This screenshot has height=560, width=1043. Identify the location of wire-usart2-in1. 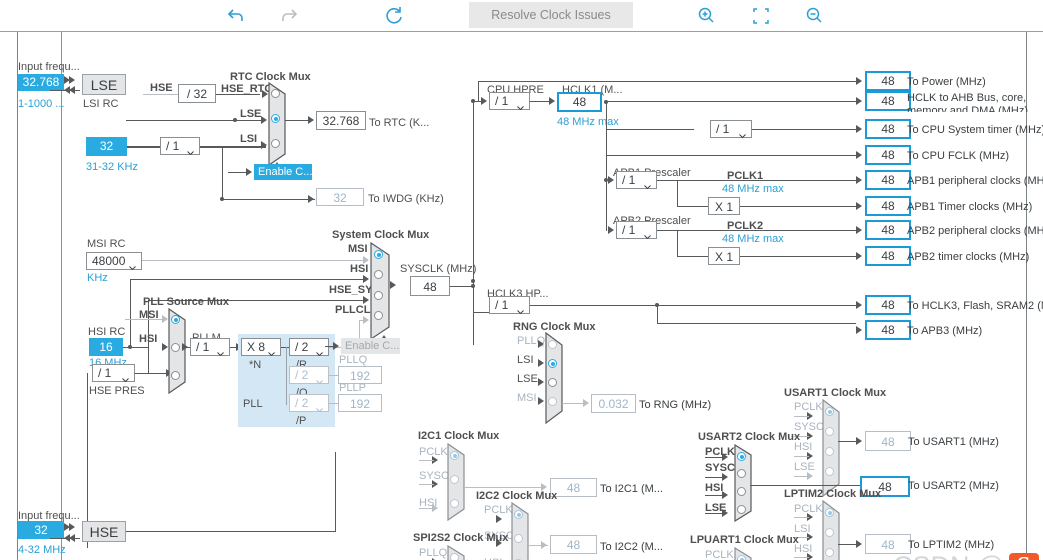
(714, 477).